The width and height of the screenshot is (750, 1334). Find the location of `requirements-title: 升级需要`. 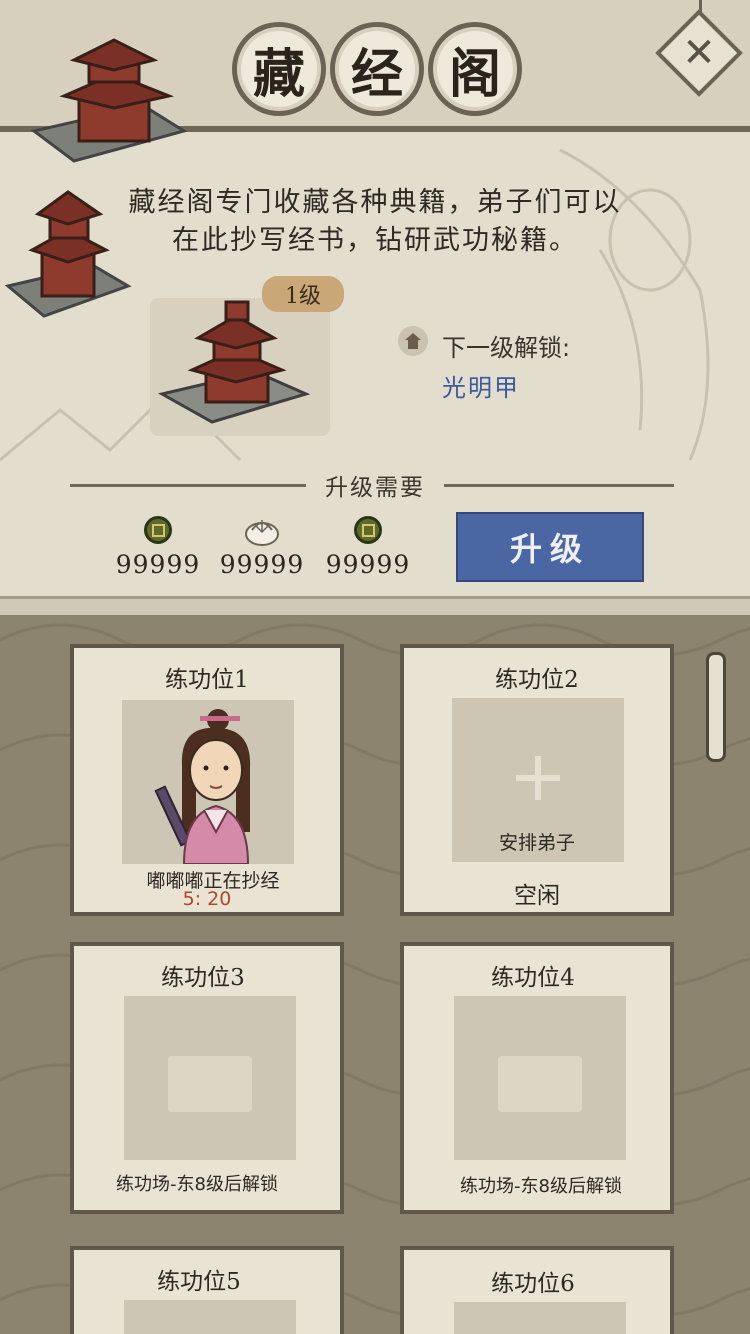

requirements-title: 升级需要 is located at coordinates (375, 488).